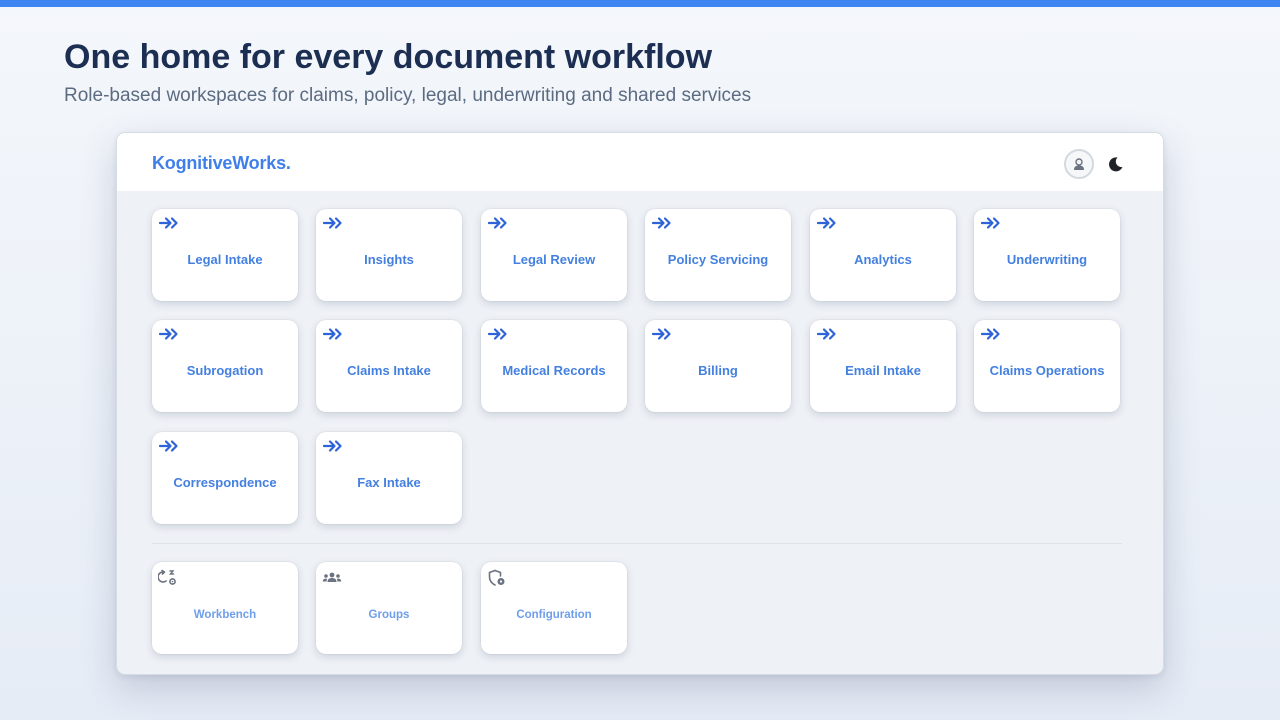 This screenshot has width=1280, height=720. What do you see at coordinates (221, 163) in the screenshot?
I see `brand-logo: KognitiveWorks.` at bounding box center [221, 163].